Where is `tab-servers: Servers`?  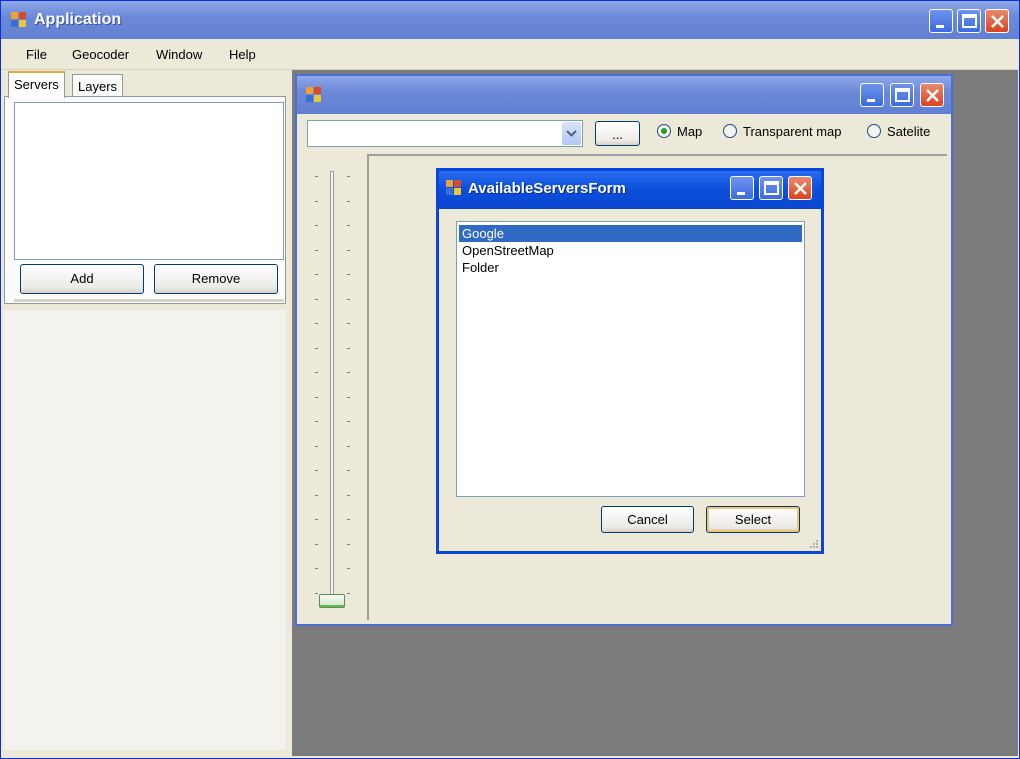 tab-servers: Servers is located at coordinates (36, 84).